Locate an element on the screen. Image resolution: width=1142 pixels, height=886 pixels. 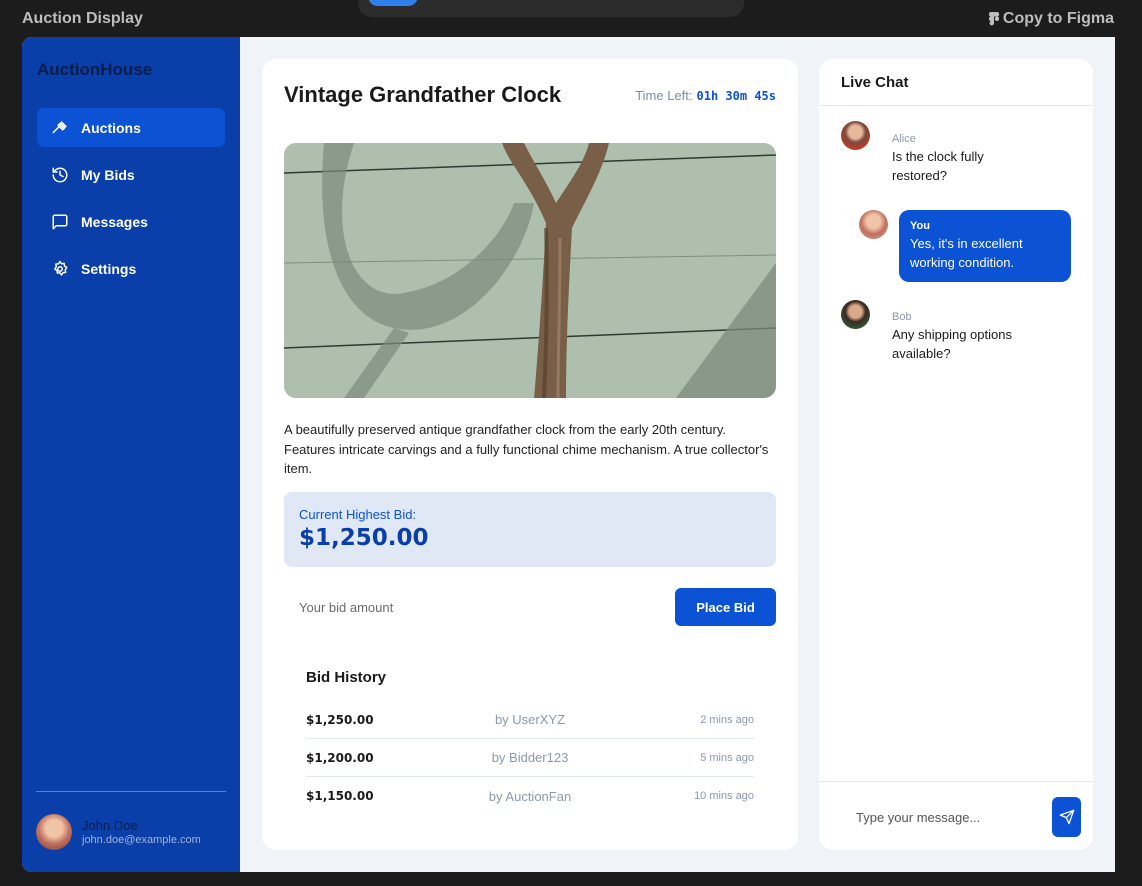
app-topbar: Auction Display Copy to Figma is located at coordinates (571, 18).